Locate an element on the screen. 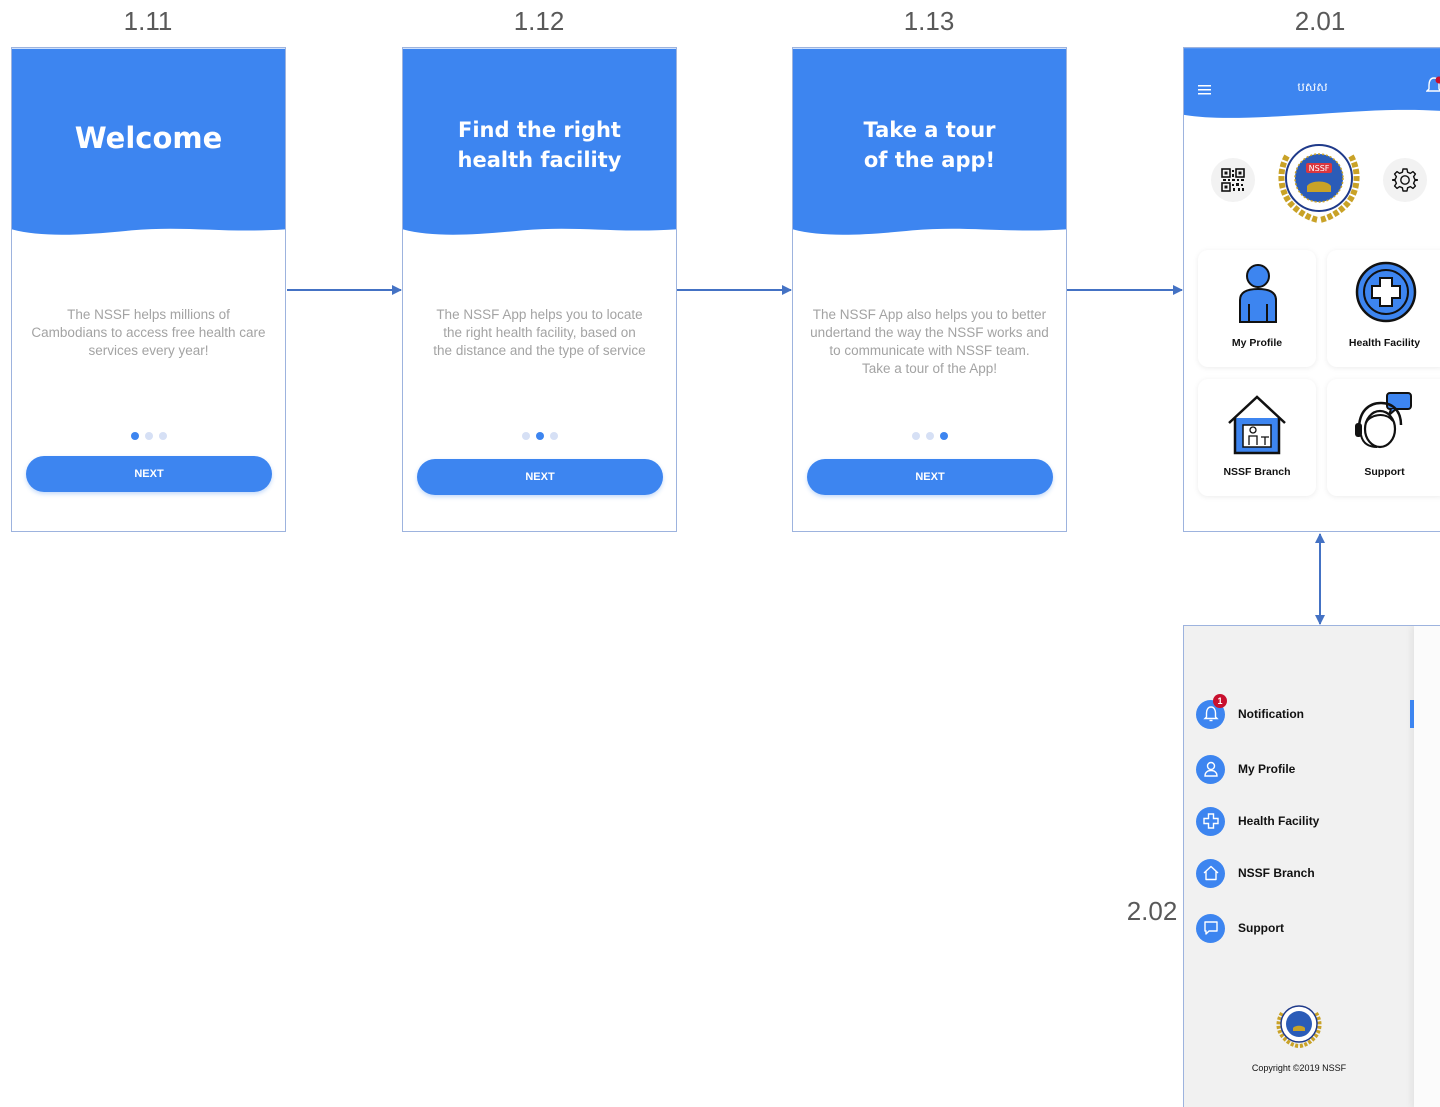 The width and height of the screenshot is (1440, 1107). text-line: Cambodians to access free health care is located at coordinates (148, 332).